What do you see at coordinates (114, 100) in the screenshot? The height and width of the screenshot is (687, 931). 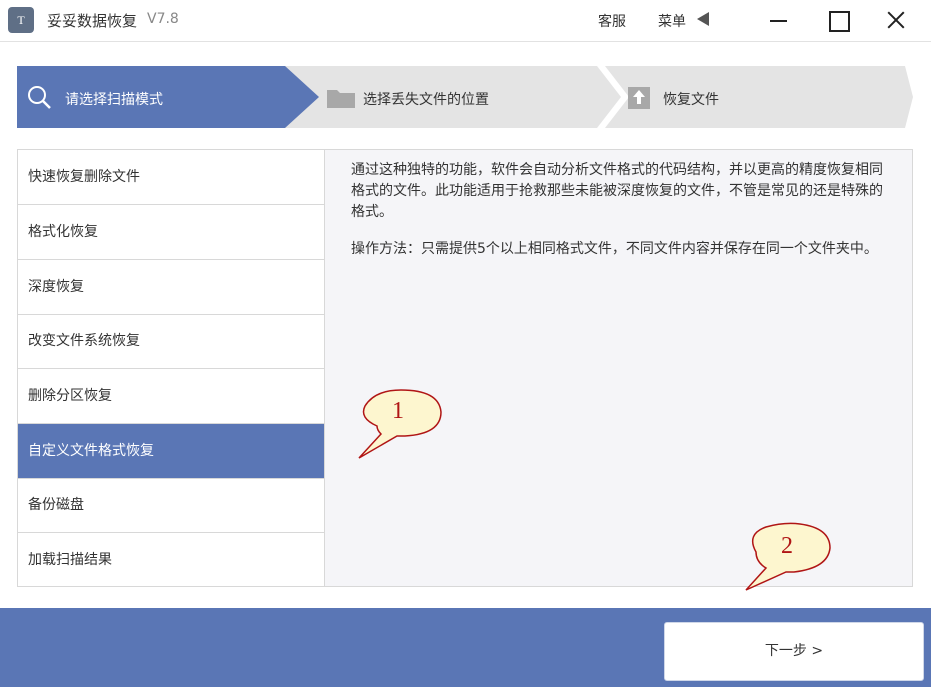 I see `step-1-label: 请选择扫描模式` at bounding box center [114, 100].